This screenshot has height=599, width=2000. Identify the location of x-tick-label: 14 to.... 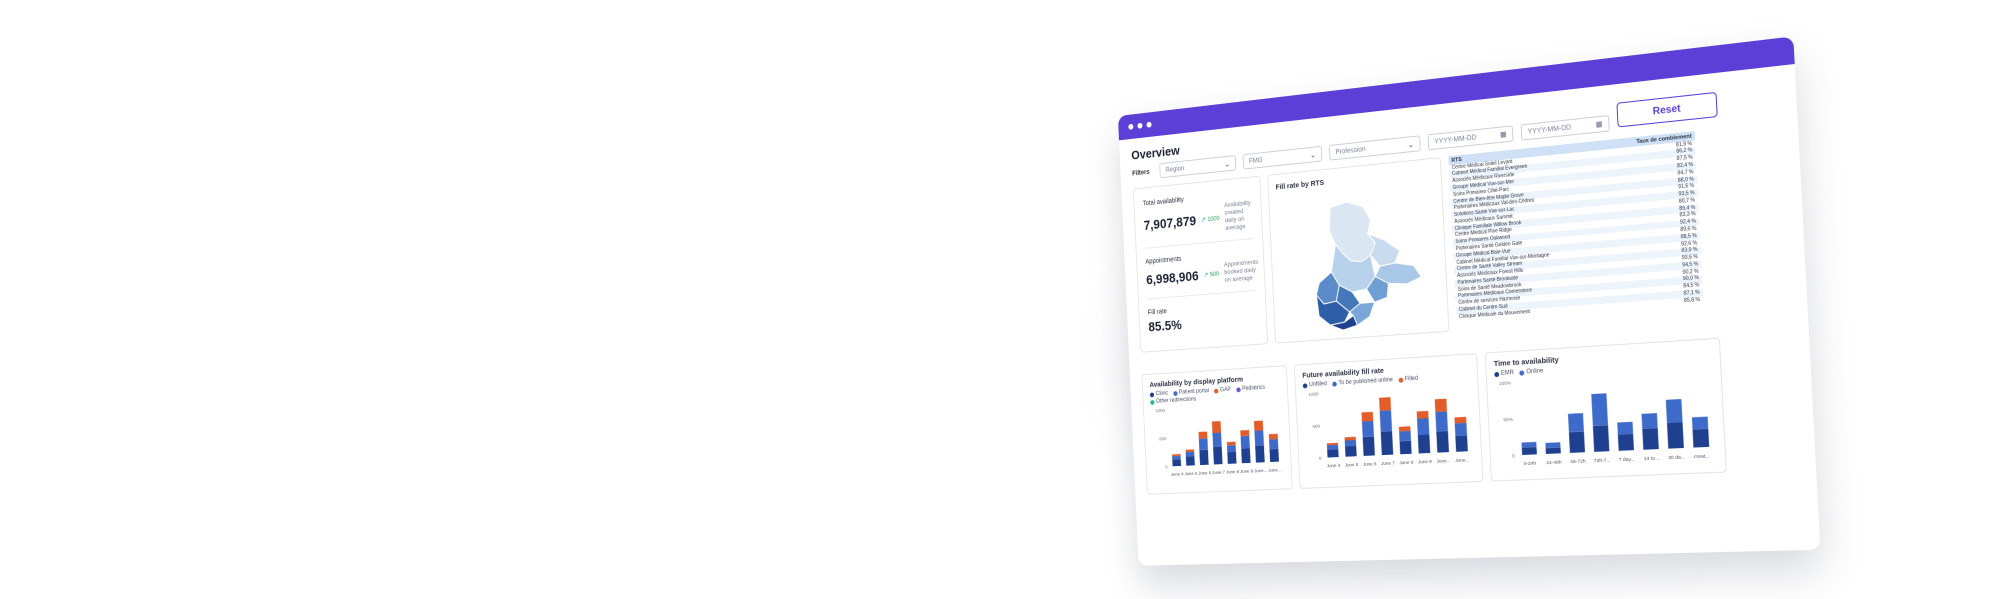
(1652, 458).